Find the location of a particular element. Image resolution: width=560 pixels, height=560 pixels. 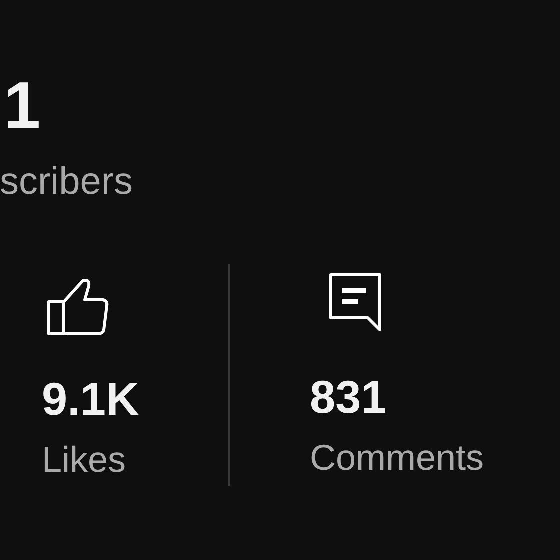

stat-label: Likes is located at coordinates (85, 460).